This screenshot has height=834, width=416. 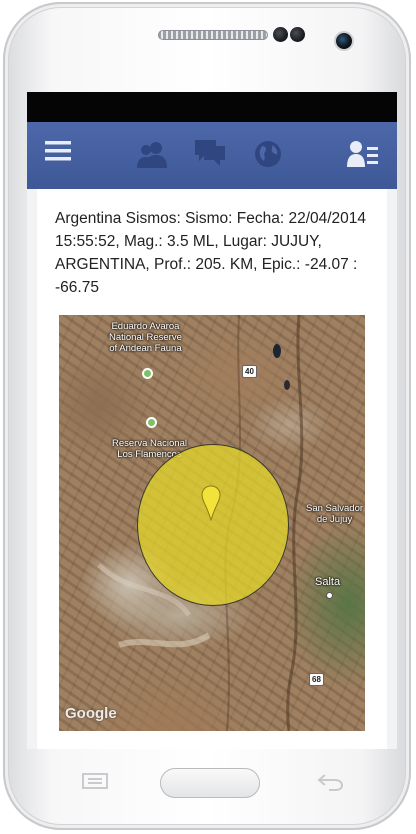 I want to click on menu-key-icon, so click(x=95, y=781).